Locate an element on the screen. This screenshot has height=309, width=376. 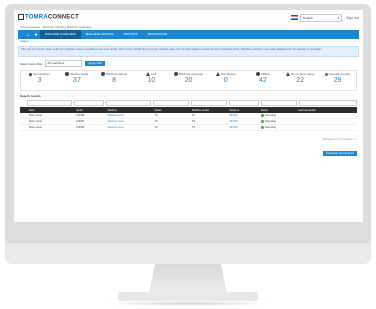
logo-icon is located at coordinates (21, 17).